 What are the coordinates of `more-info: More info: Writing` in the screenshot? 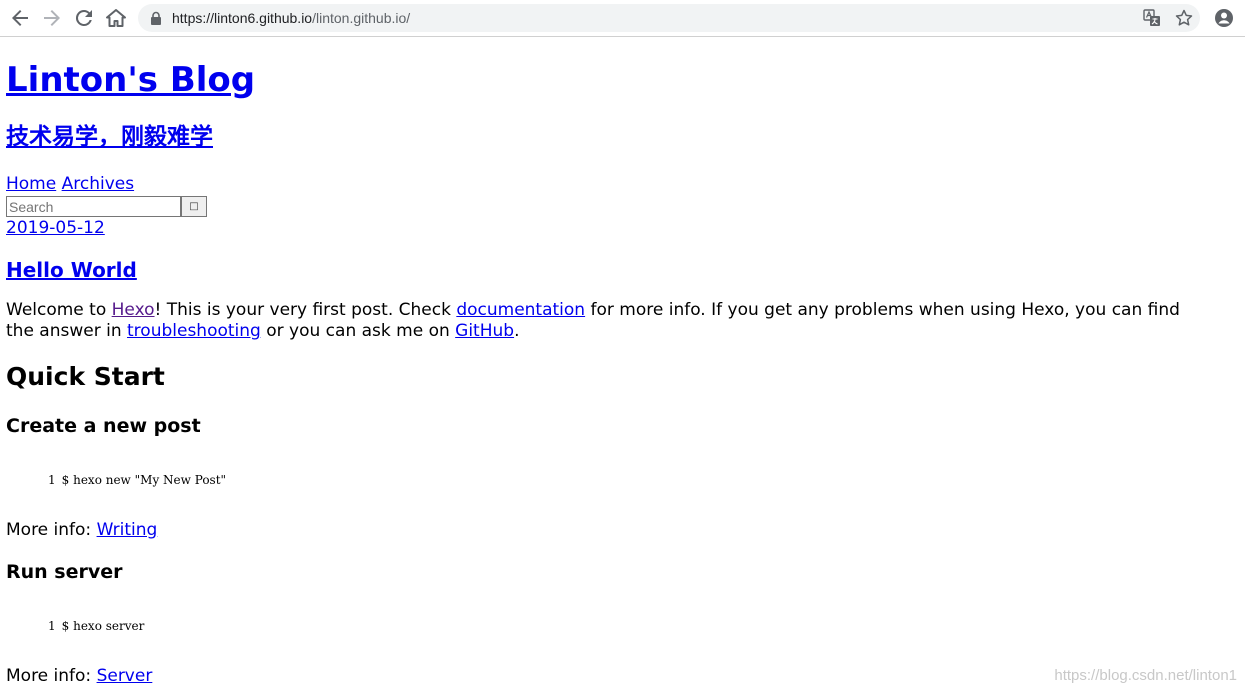 It's located at (81, 530).